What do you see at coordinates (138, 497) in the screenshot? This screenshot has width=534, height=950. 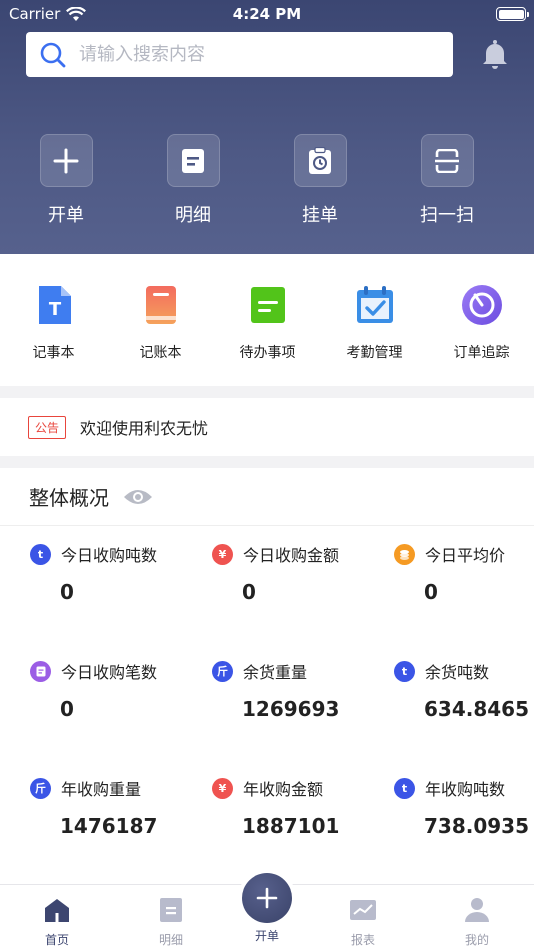 I see `eye-icon` at bounding box center [138, 497].